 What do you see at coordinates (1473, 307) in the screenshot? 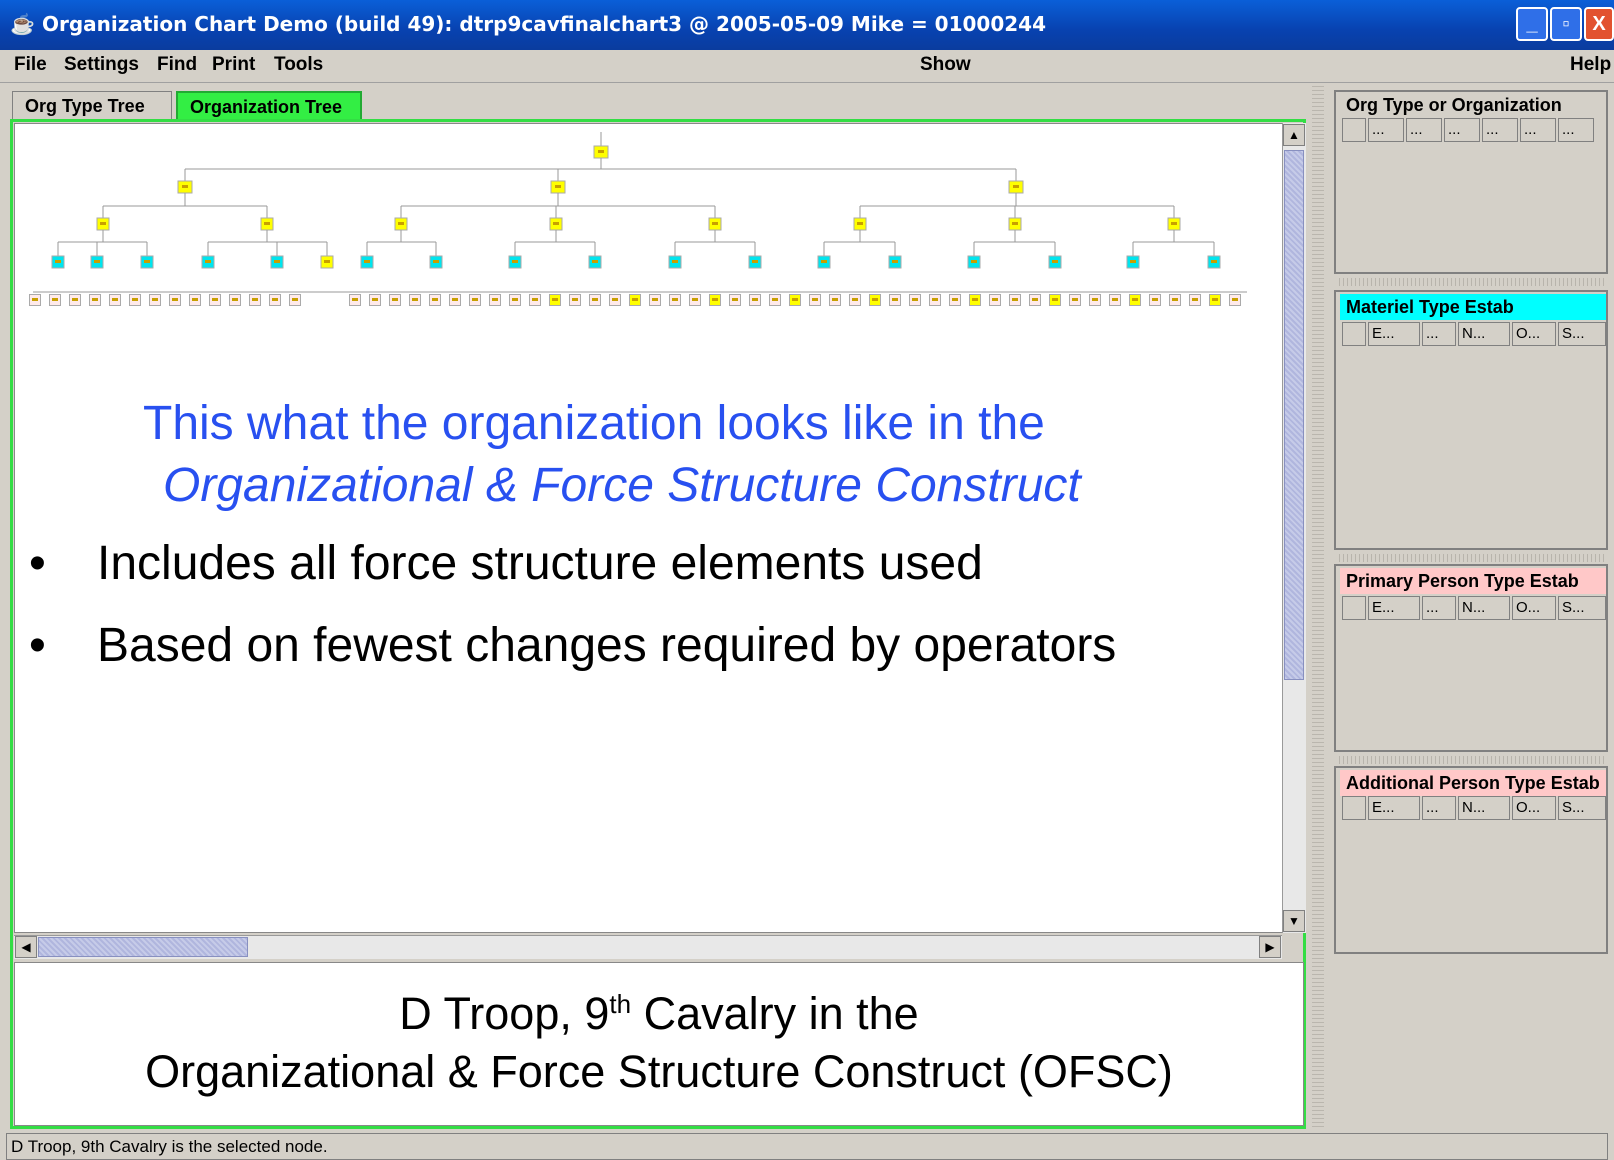
I see `panel-title-materiel-type-estab: Materiel Type Estab` at bounding box center [1473, 307].